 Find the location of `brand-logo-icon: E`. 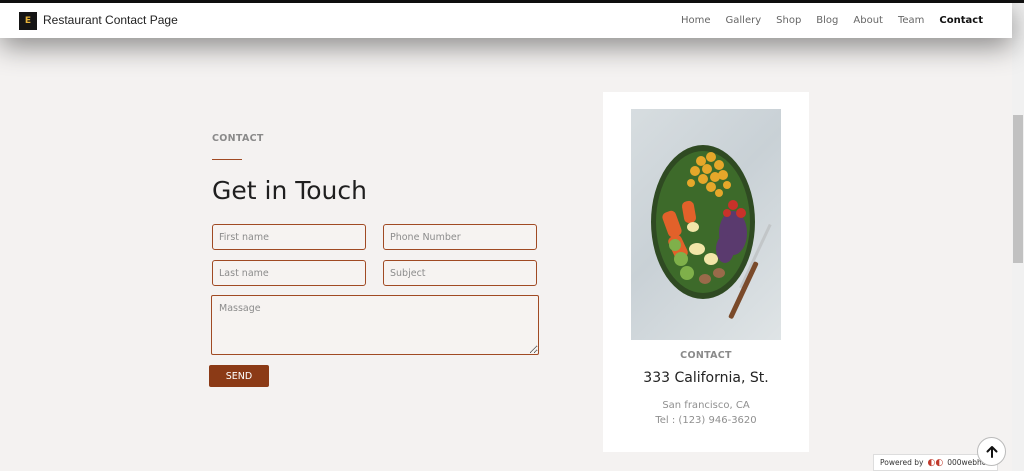

brand-logo-icon: E is located at coordinates (28, 21).